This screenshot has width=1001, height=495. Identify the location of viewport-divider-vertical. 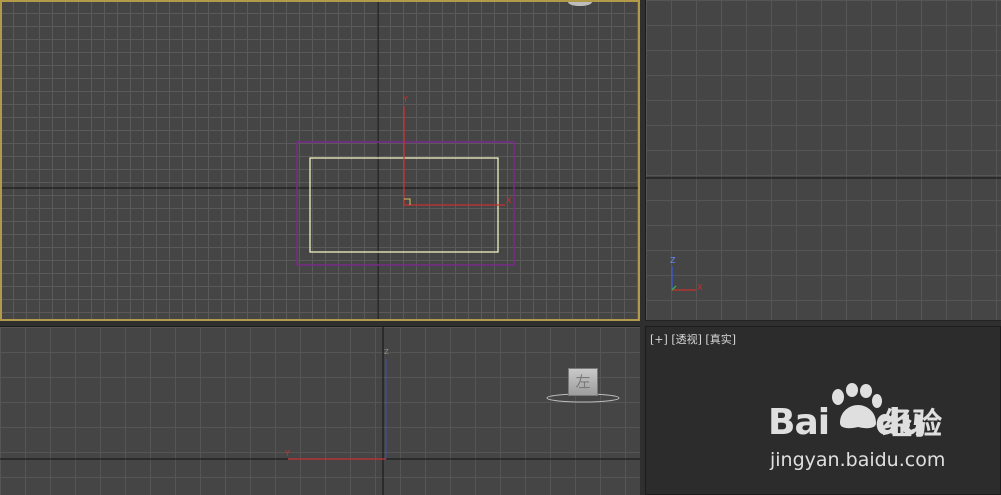
(642, 247).